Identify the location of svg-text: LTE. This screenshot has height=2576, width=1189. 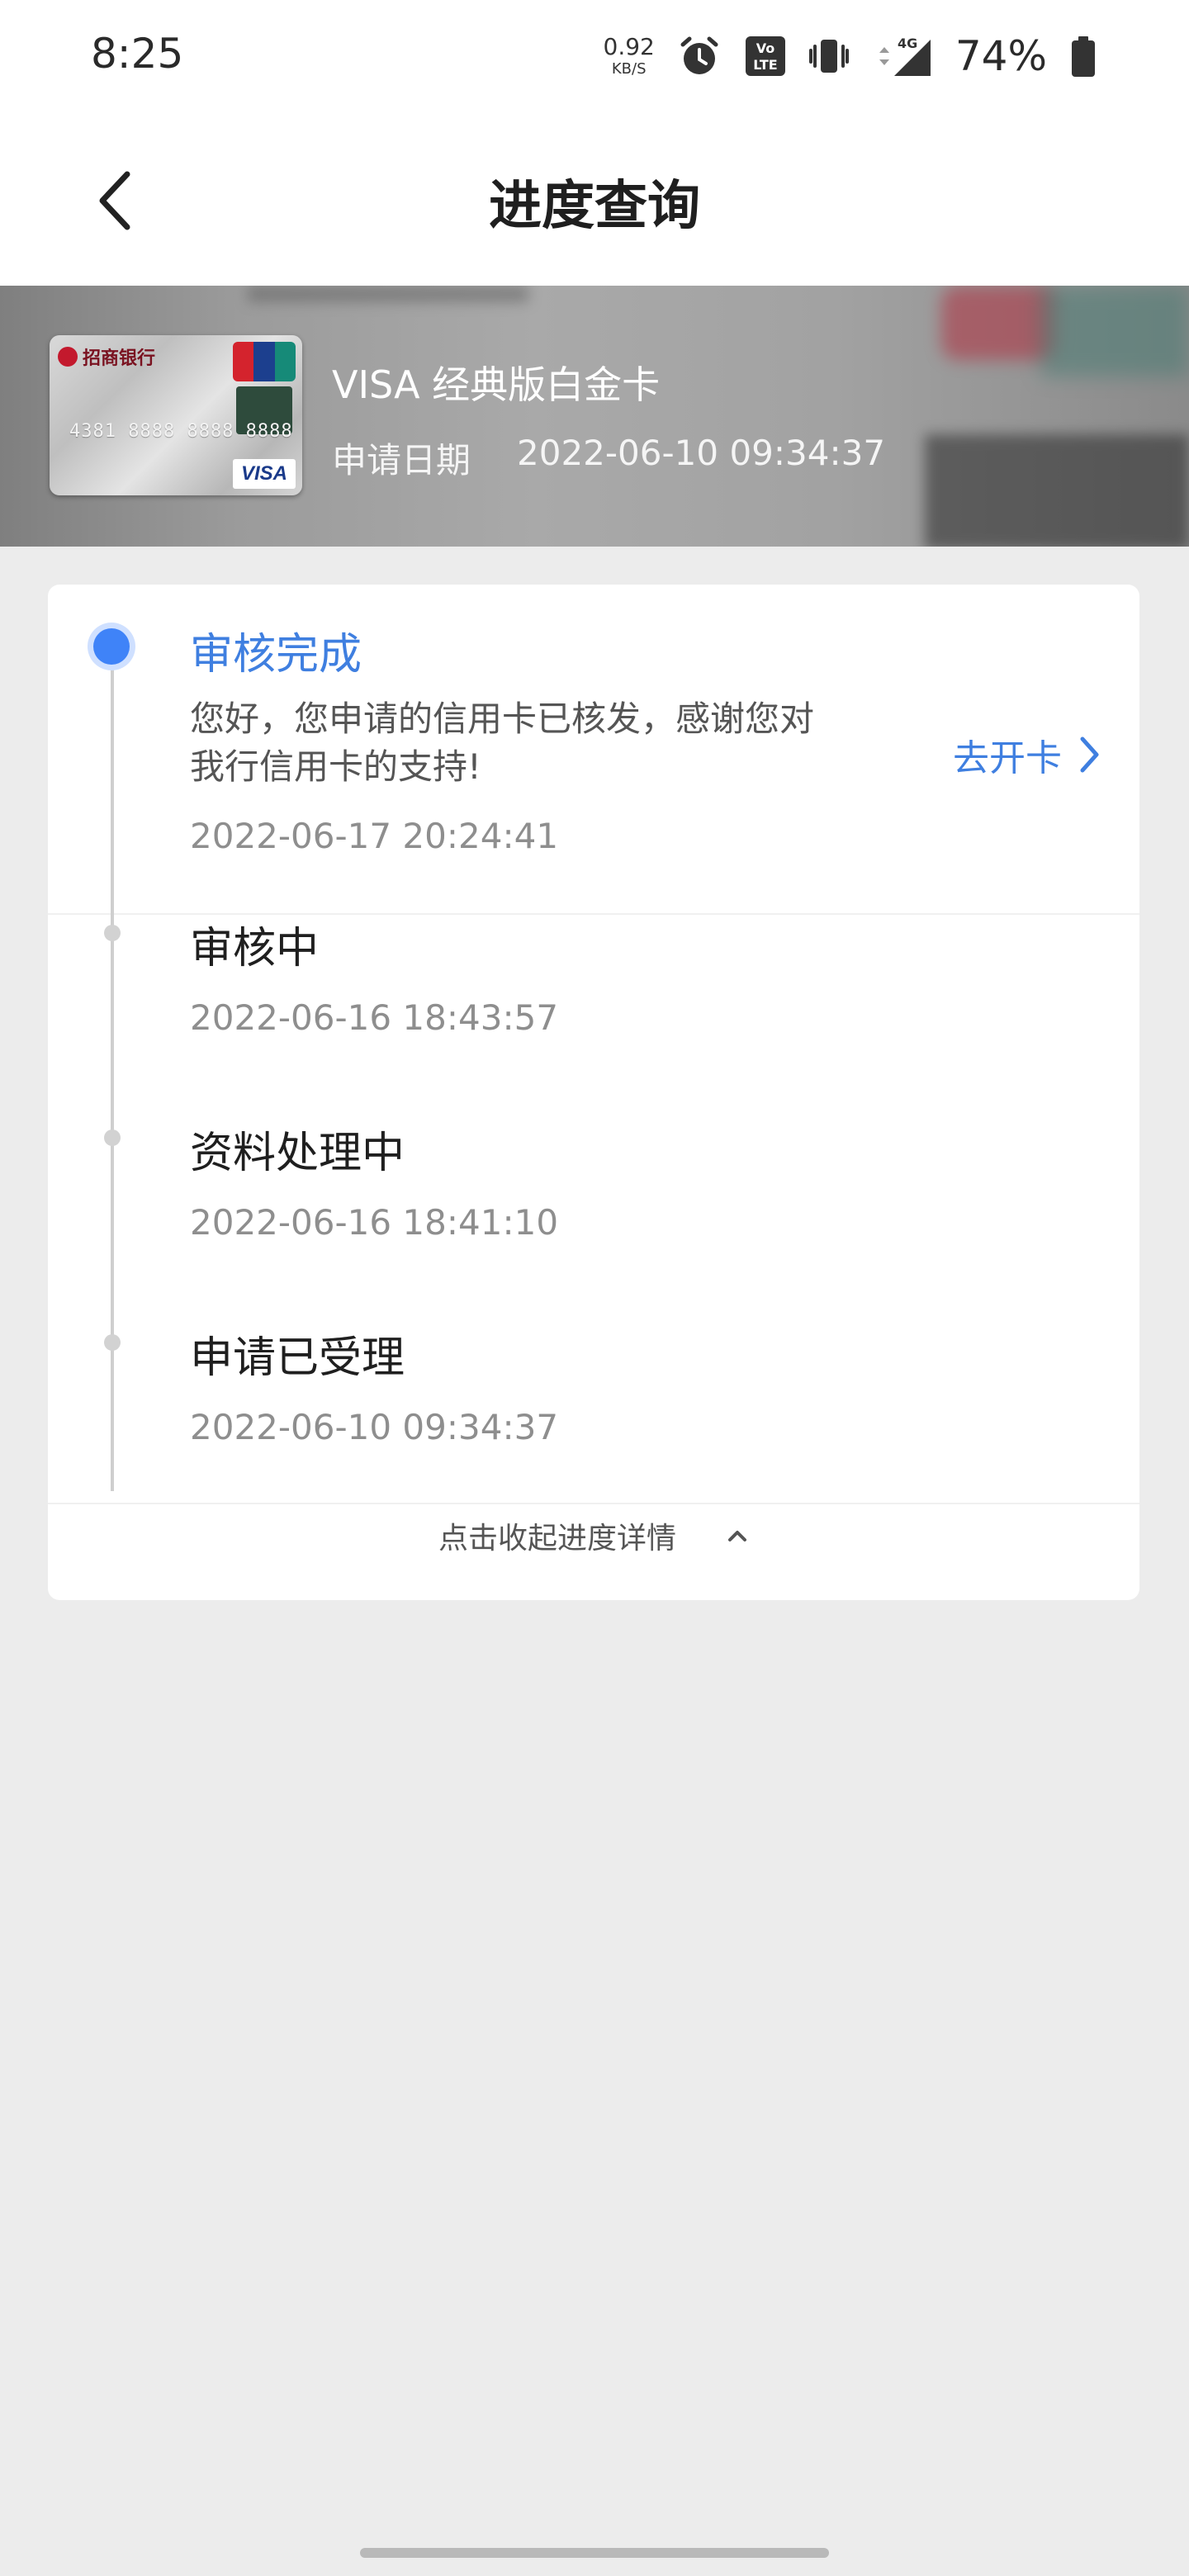
(765, 65).